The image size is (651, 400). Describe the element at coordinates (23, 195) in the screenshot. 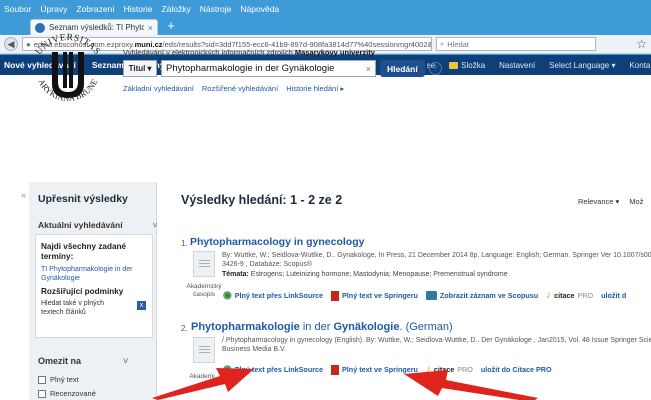

I see `collapse-sidebar-icon: «` at that location.